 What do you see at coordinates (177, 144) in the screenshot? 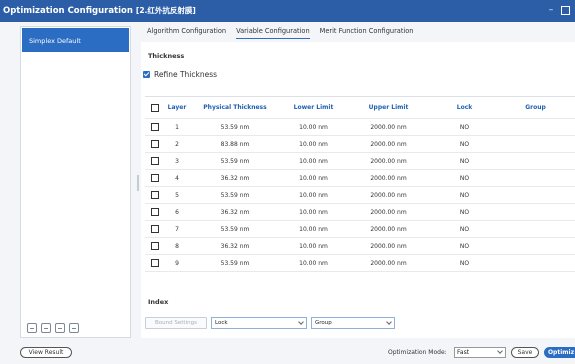
I see `layer-cell: 2` at bounding box center [177, 144].